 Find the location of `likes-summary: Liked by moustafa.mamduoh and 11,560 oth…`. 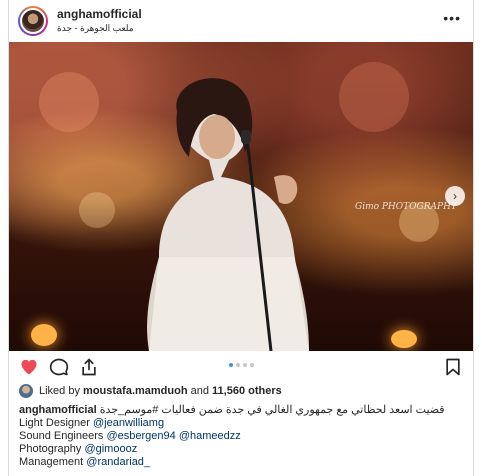

likes-summary: Liked by moustafa.mamduoh and 11,560 oth… is located at coordinates (150, 391).